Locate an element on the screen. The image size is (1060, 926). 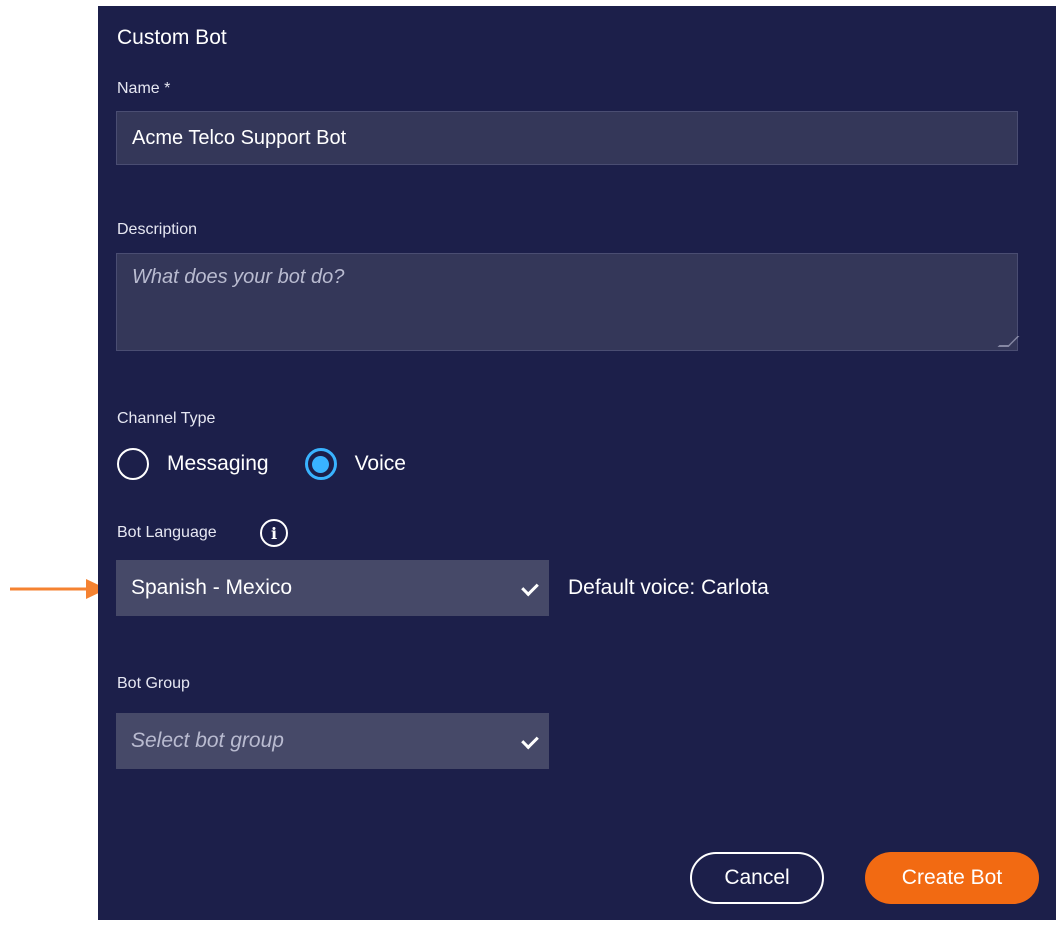
channel-type-label: Channel Type is located at coordinates (166, 418).